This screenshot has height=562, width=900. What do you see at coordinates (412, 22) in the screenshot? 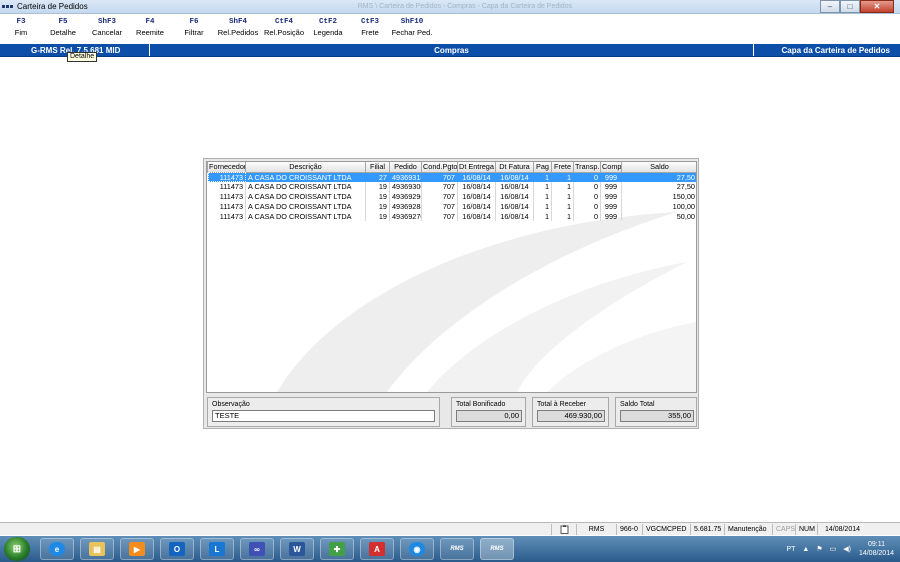
I see `fechar-ped-key: ShF10` at bounding box center [412, 22].